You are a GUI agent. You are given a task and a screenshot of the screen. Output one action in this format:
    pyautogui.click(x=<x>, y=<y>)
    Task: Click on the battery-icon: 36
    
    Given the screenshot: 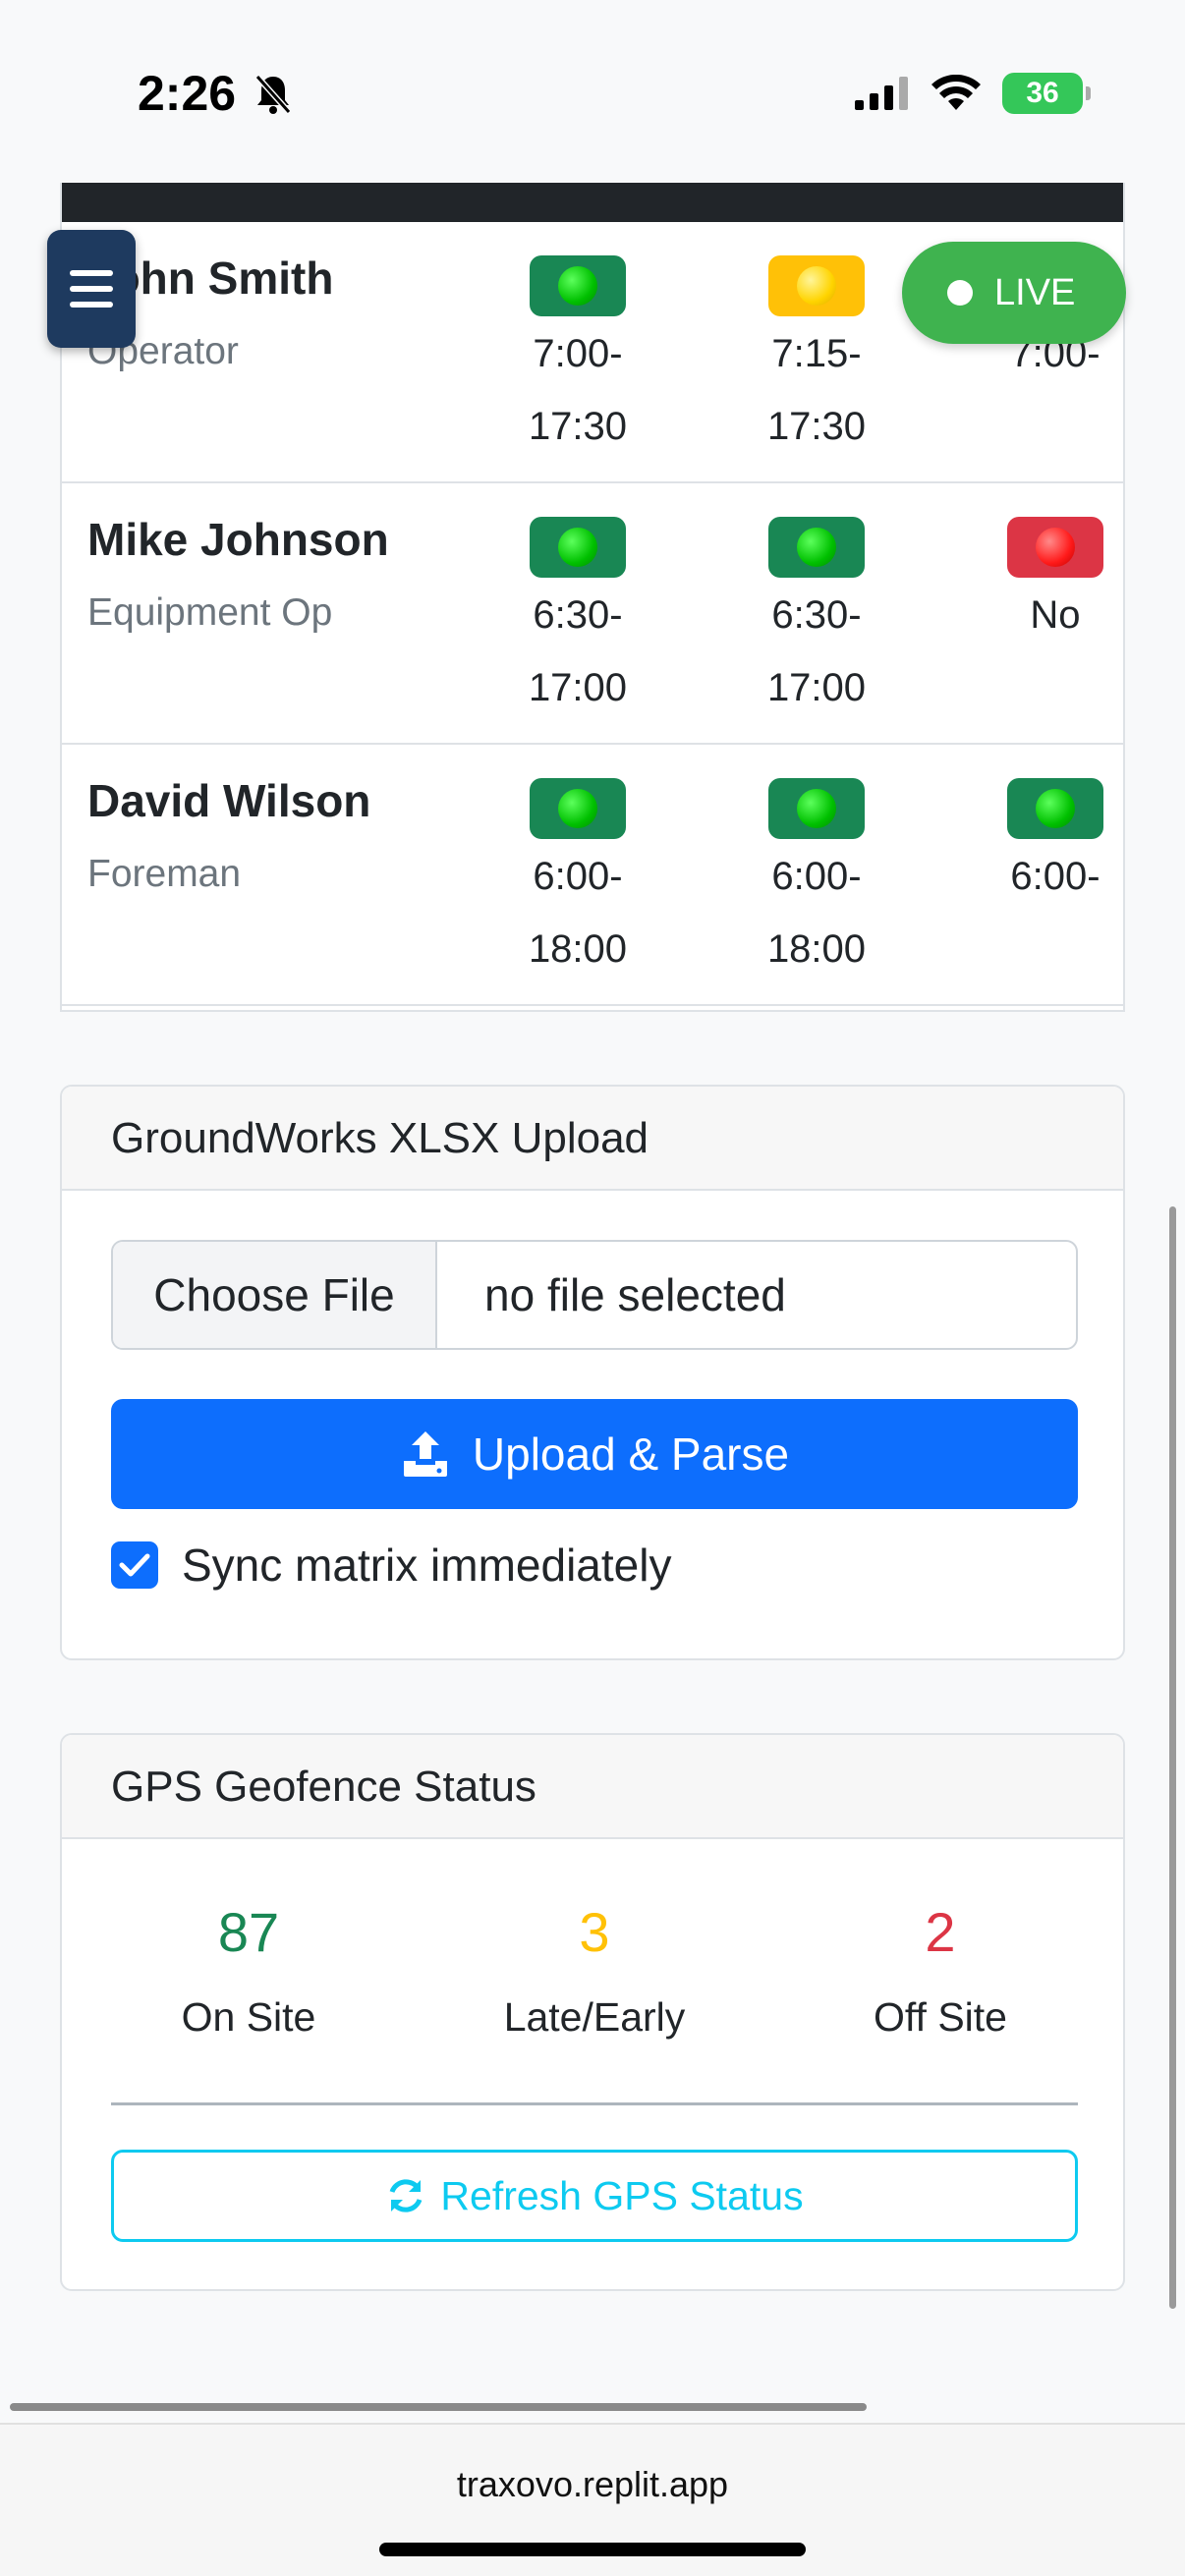 What is the action you would take?
    pyautogui.click(x=1046, y=93)
    